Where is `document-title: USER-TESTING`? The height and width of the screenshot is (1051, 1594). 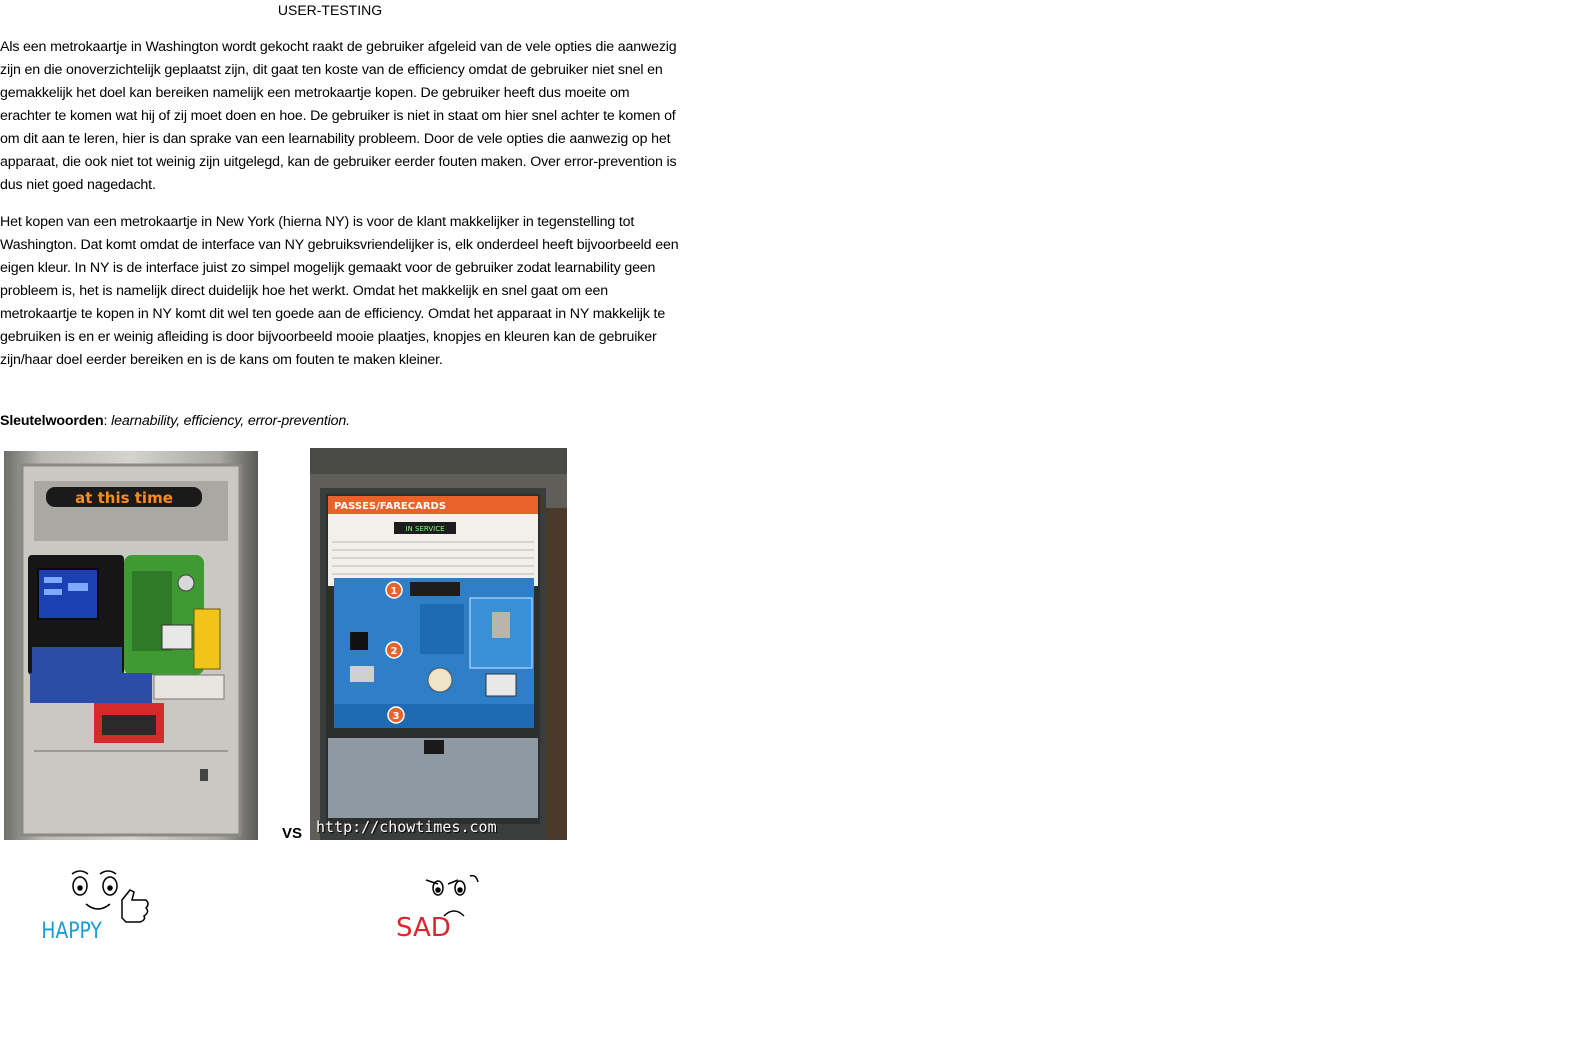
document-title: USER-TESTING is located at coordinates (330, 10).